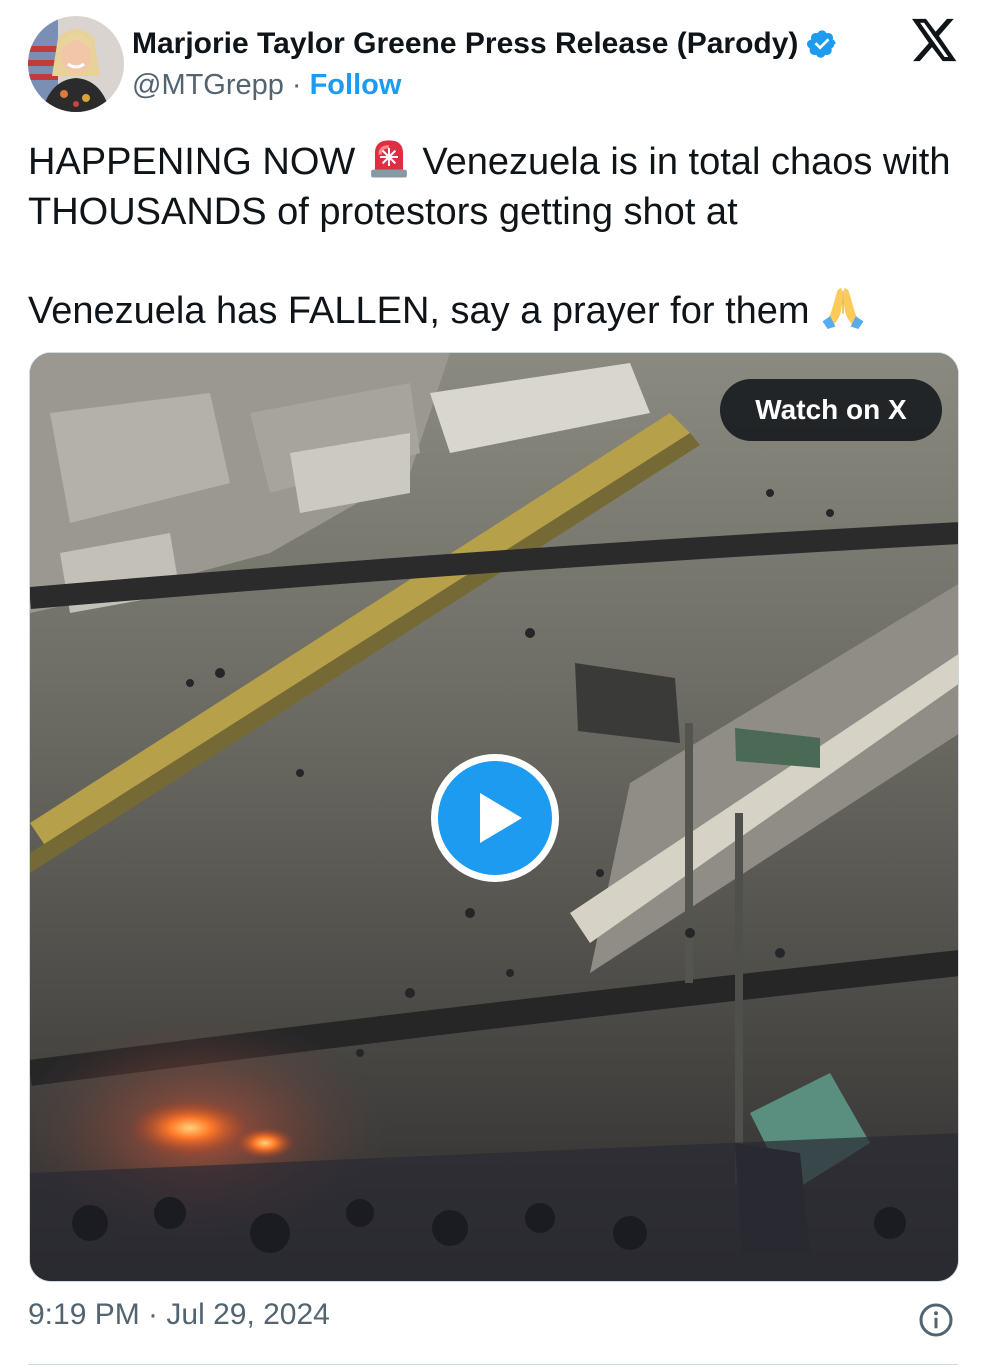 This screenshot has width=990, height=1368. What do you see at coordinates (388, 159) in the screenshot?
I see `police-light-emoji-icon` at bounding box center [388, 159].